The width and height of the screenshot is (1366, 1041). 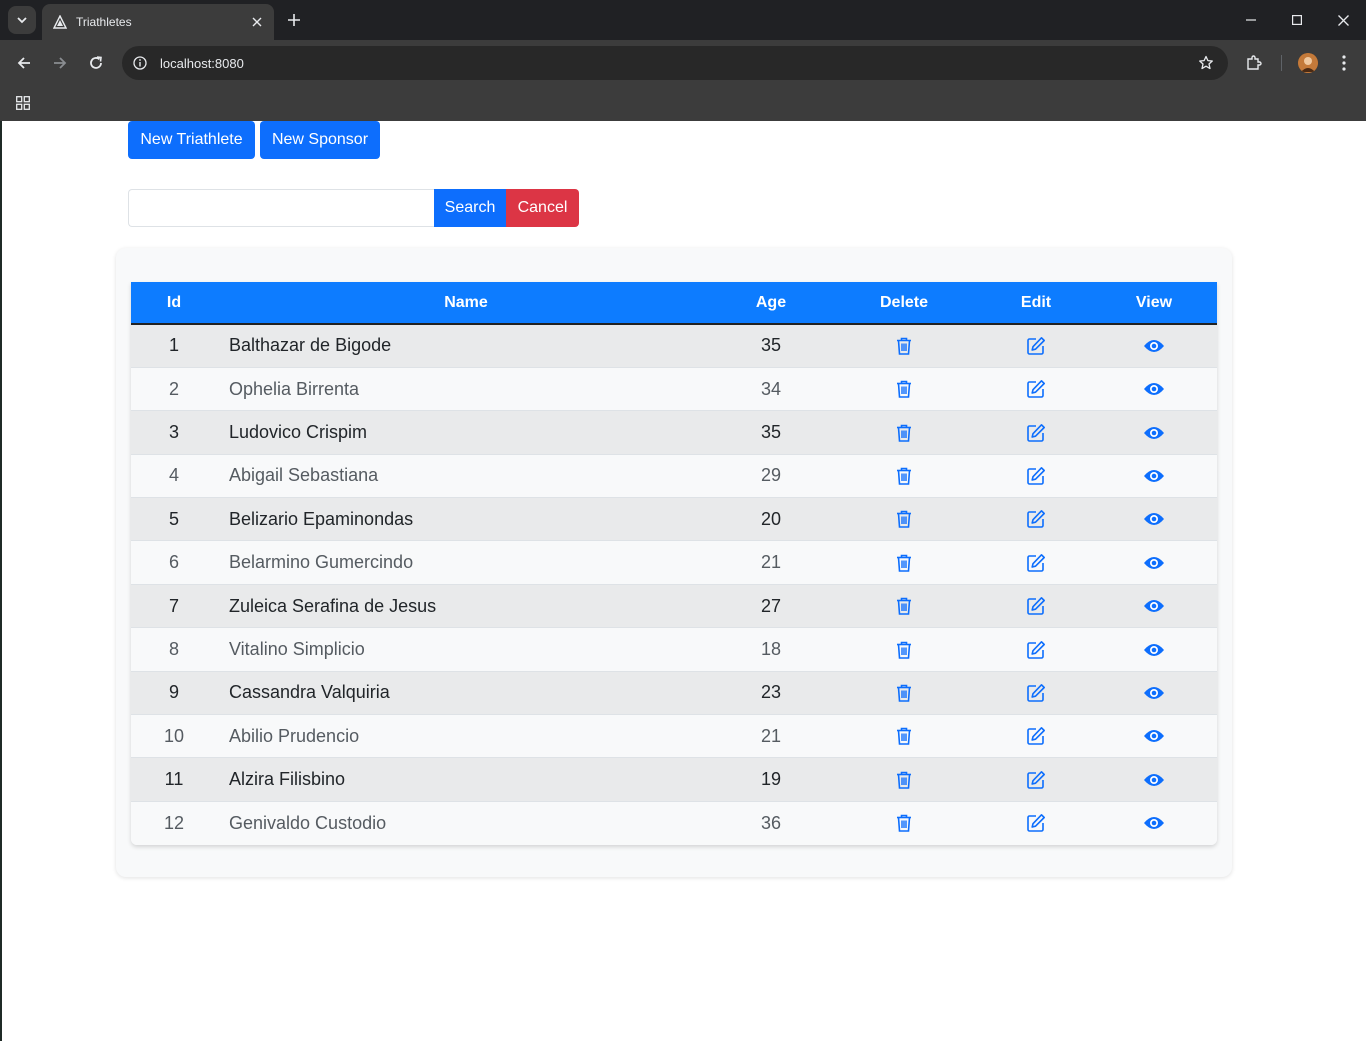 I want to click on reload-icon, so click(x=96, y=62).